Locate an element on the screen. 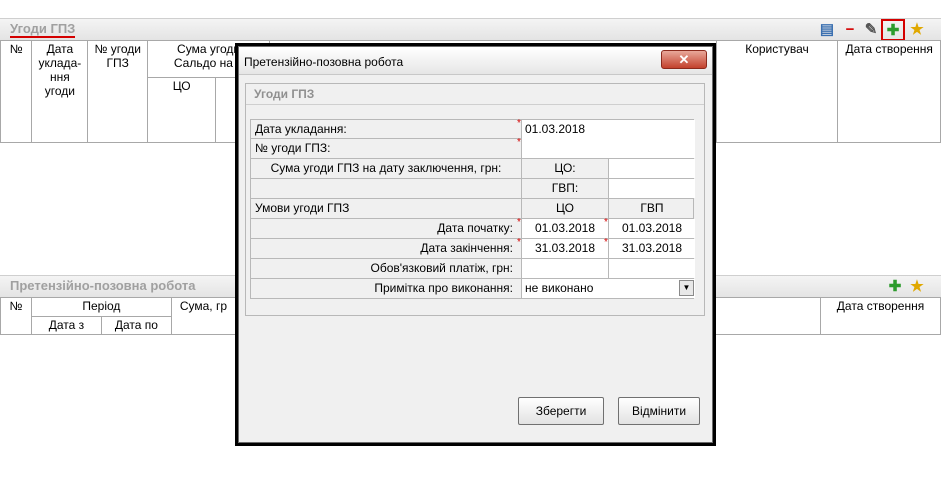 The width and height of the screenshot is (941, 495). payment-co-input is located at coordinates (564, 268).